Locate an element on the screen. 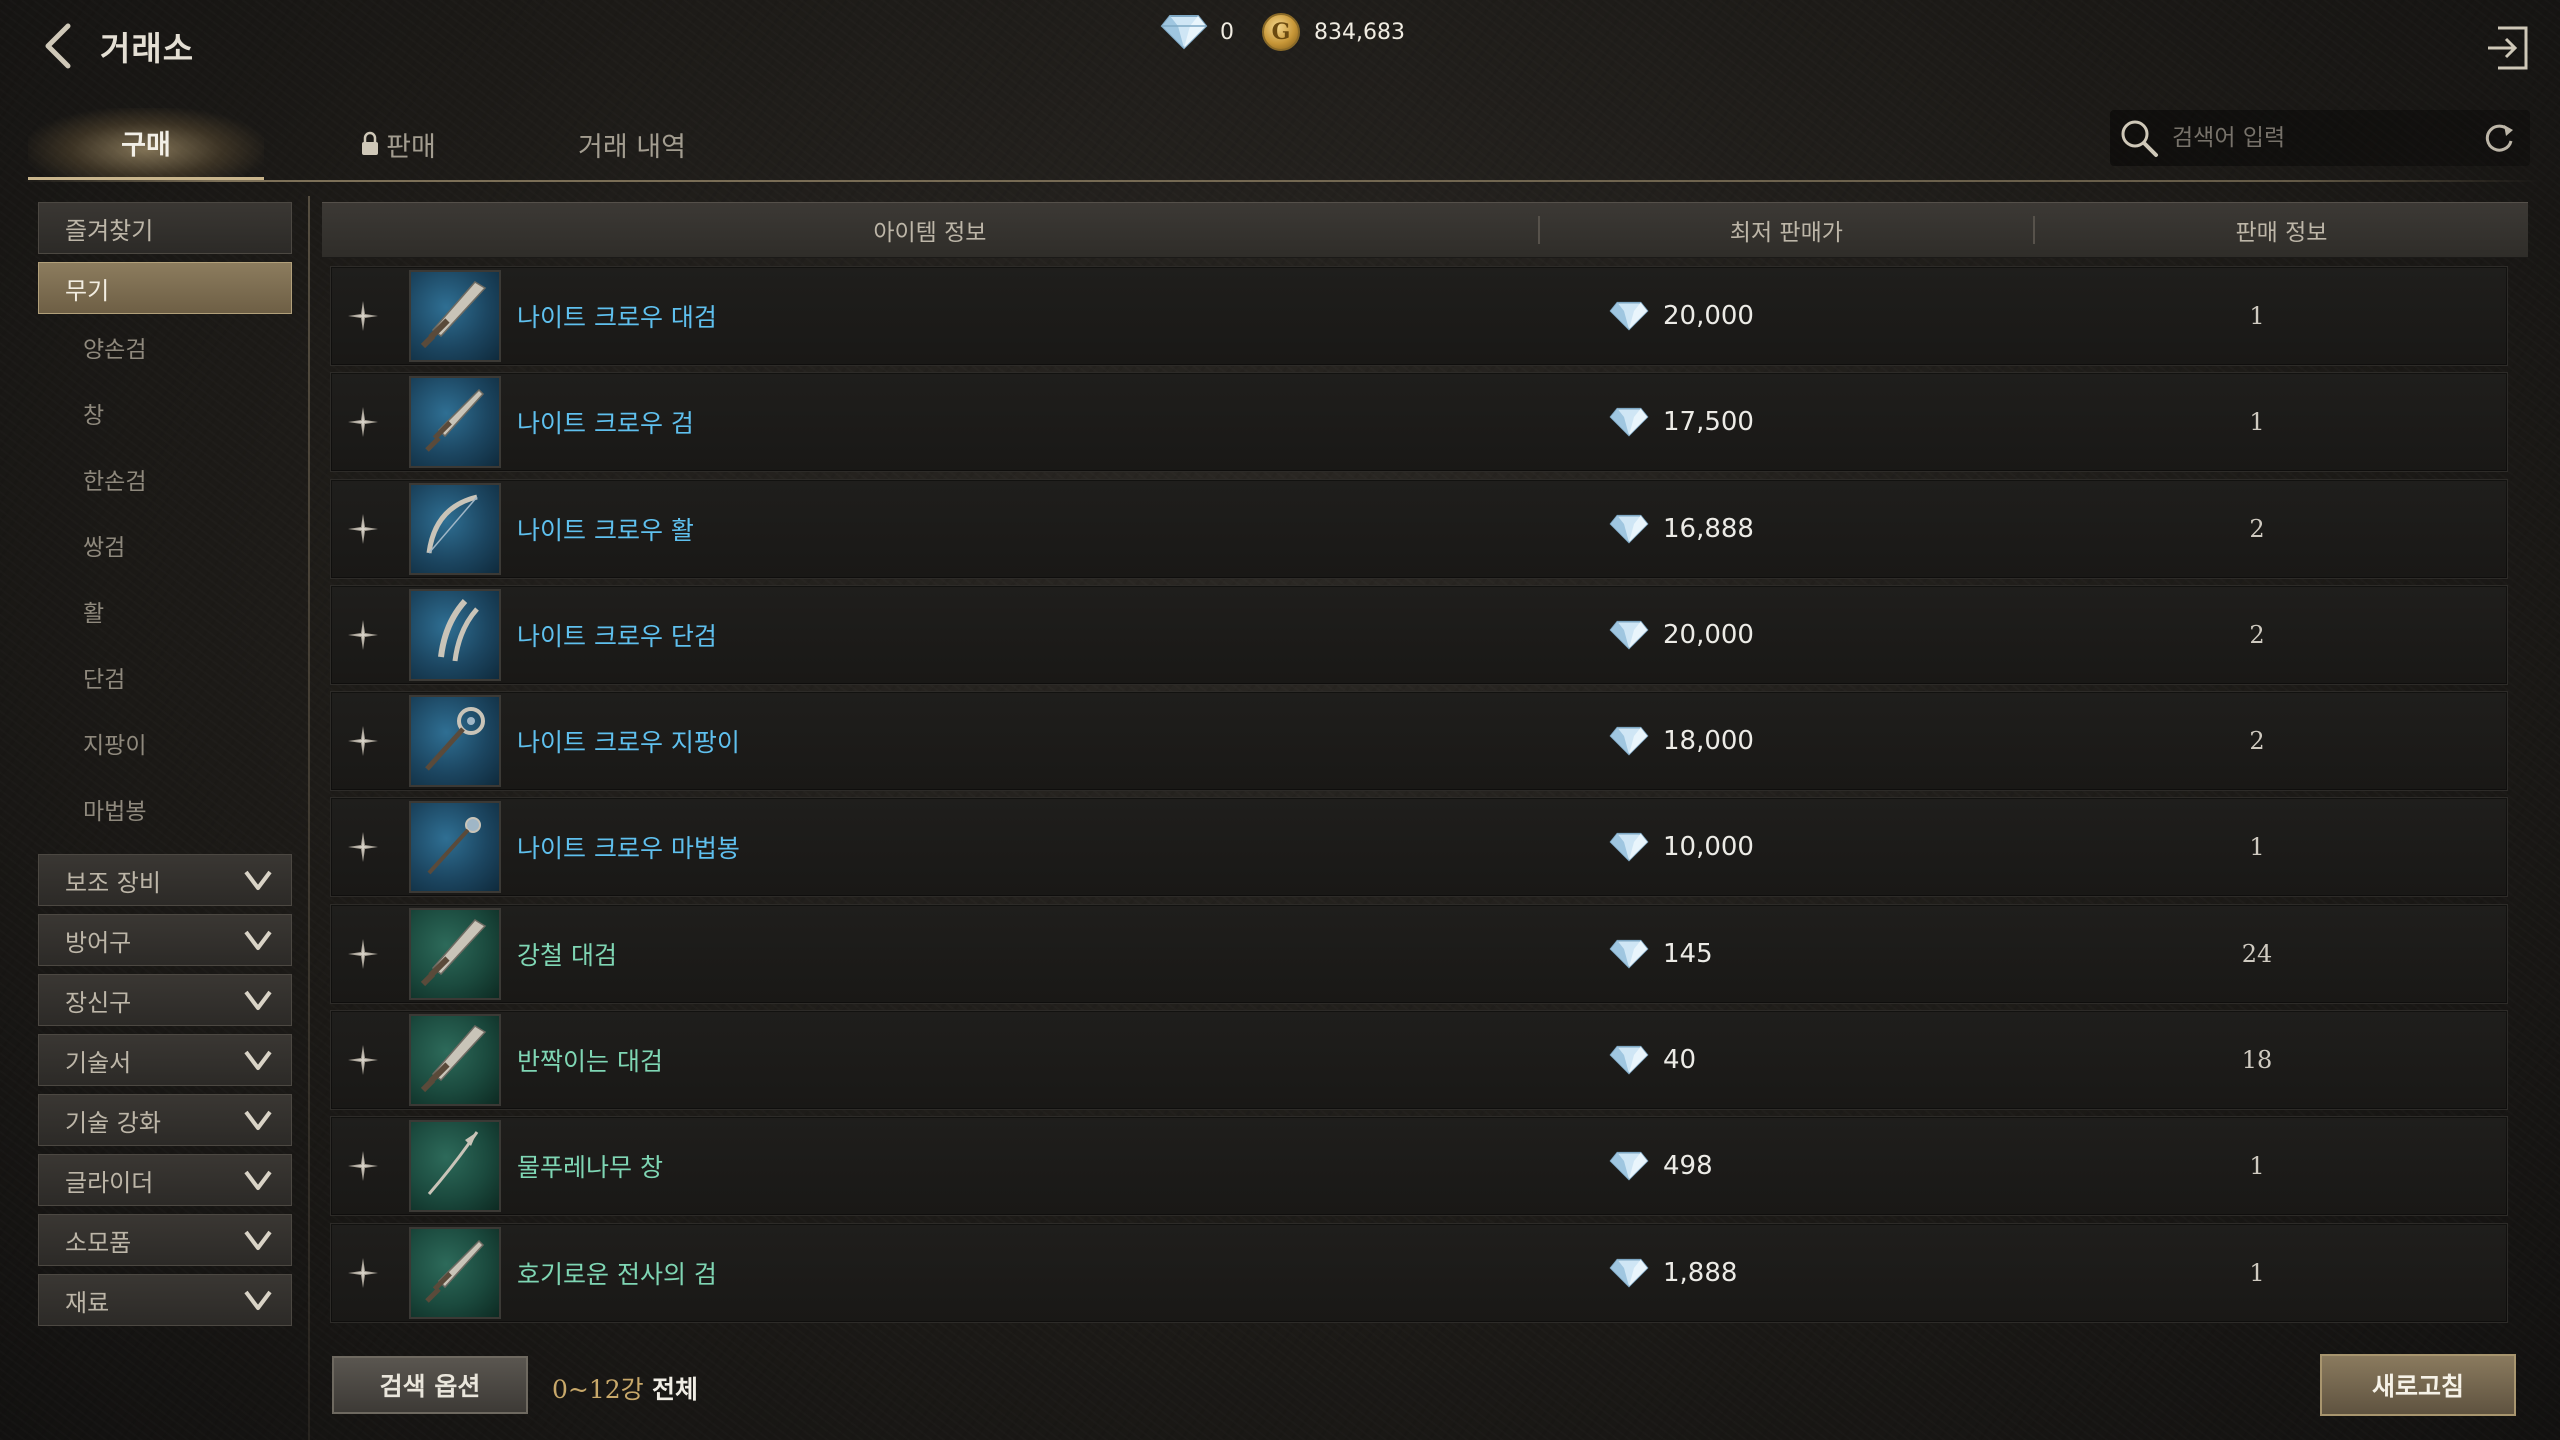  subcategory-wand: 마법봉 is located at coordinates (165, 809).